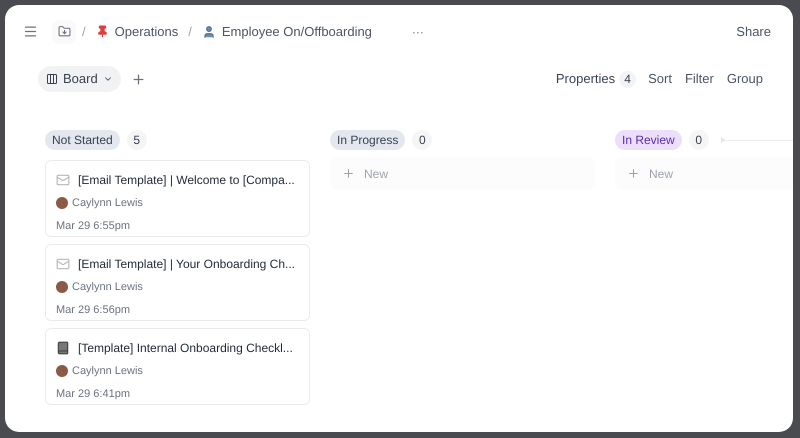 The width and height of the screenshot is (800, 438). What do you see at coordinates (177, 366) in the screenshot?
I see `task-card: [Template] Internal Onboarding Checkl... Caylynn Lewis Mar 29 6:41pm` at bounding box center [177, 366].